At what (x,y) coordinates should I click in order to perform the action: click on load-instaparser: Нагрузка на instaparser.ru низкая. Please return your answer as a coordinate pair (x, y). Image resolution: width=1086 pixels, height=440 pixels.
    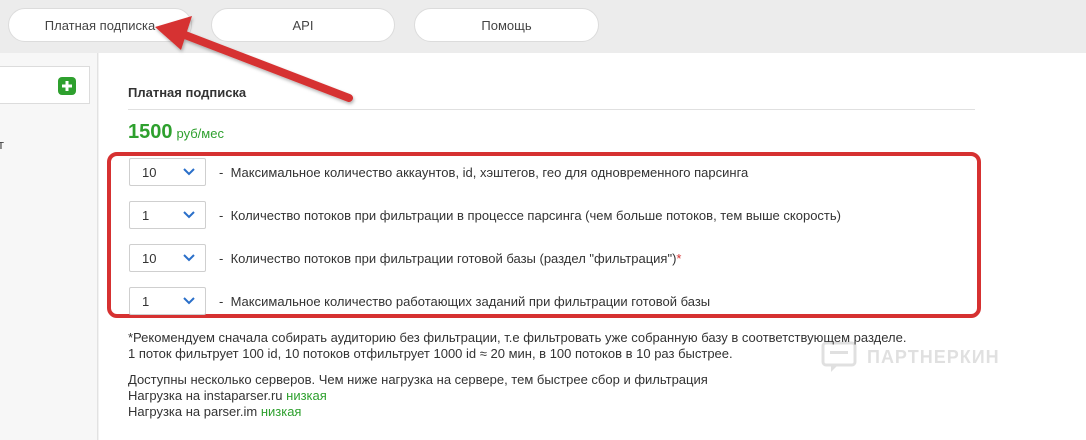
    Looking at the image, I should click on (227, 395).